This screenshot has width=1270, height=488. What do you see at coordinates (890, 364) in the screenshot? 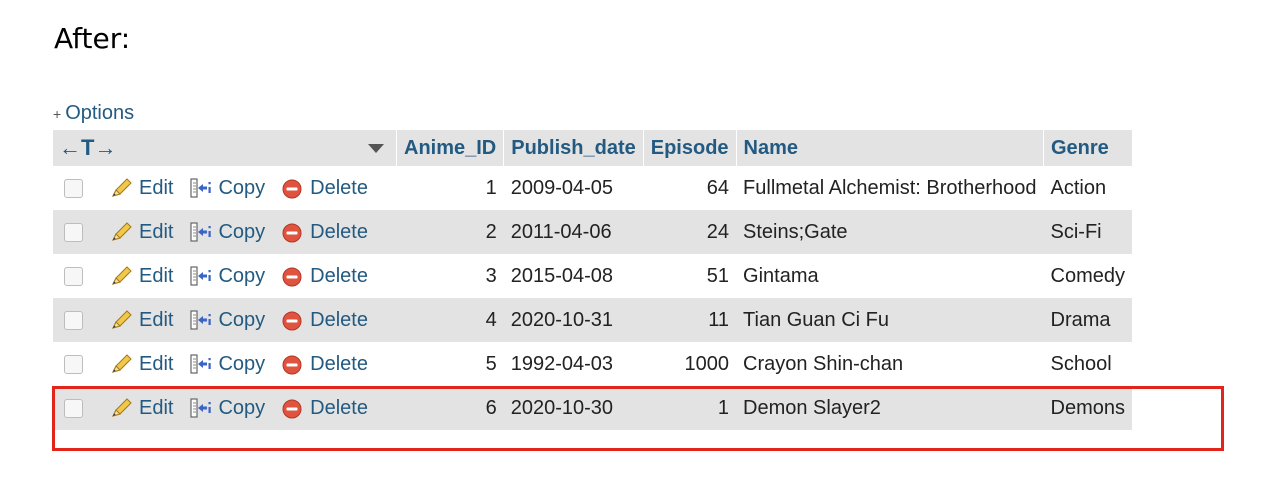
I see `cell-name: Crayon Shin-chan` at bounding box center [890, 364].